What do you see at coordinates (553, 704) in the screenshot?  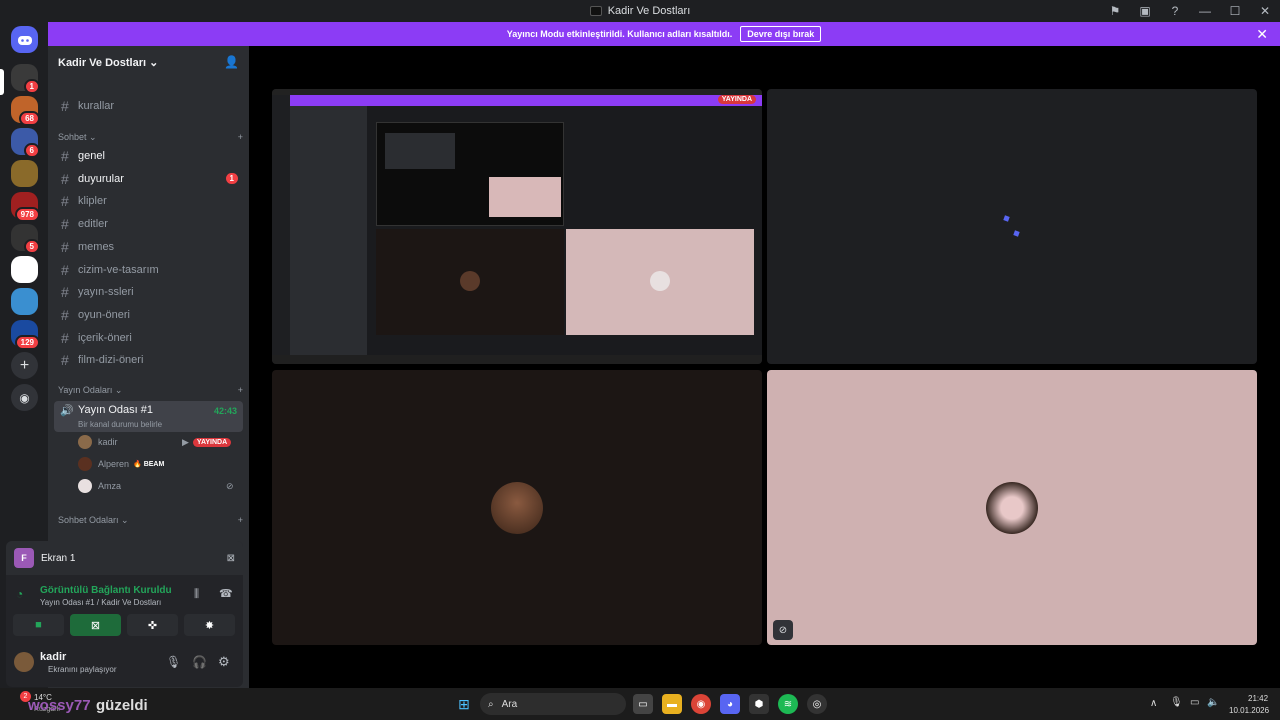 I see `taskbar-search: ⌕ Ara` at bounding box center [553, 704].